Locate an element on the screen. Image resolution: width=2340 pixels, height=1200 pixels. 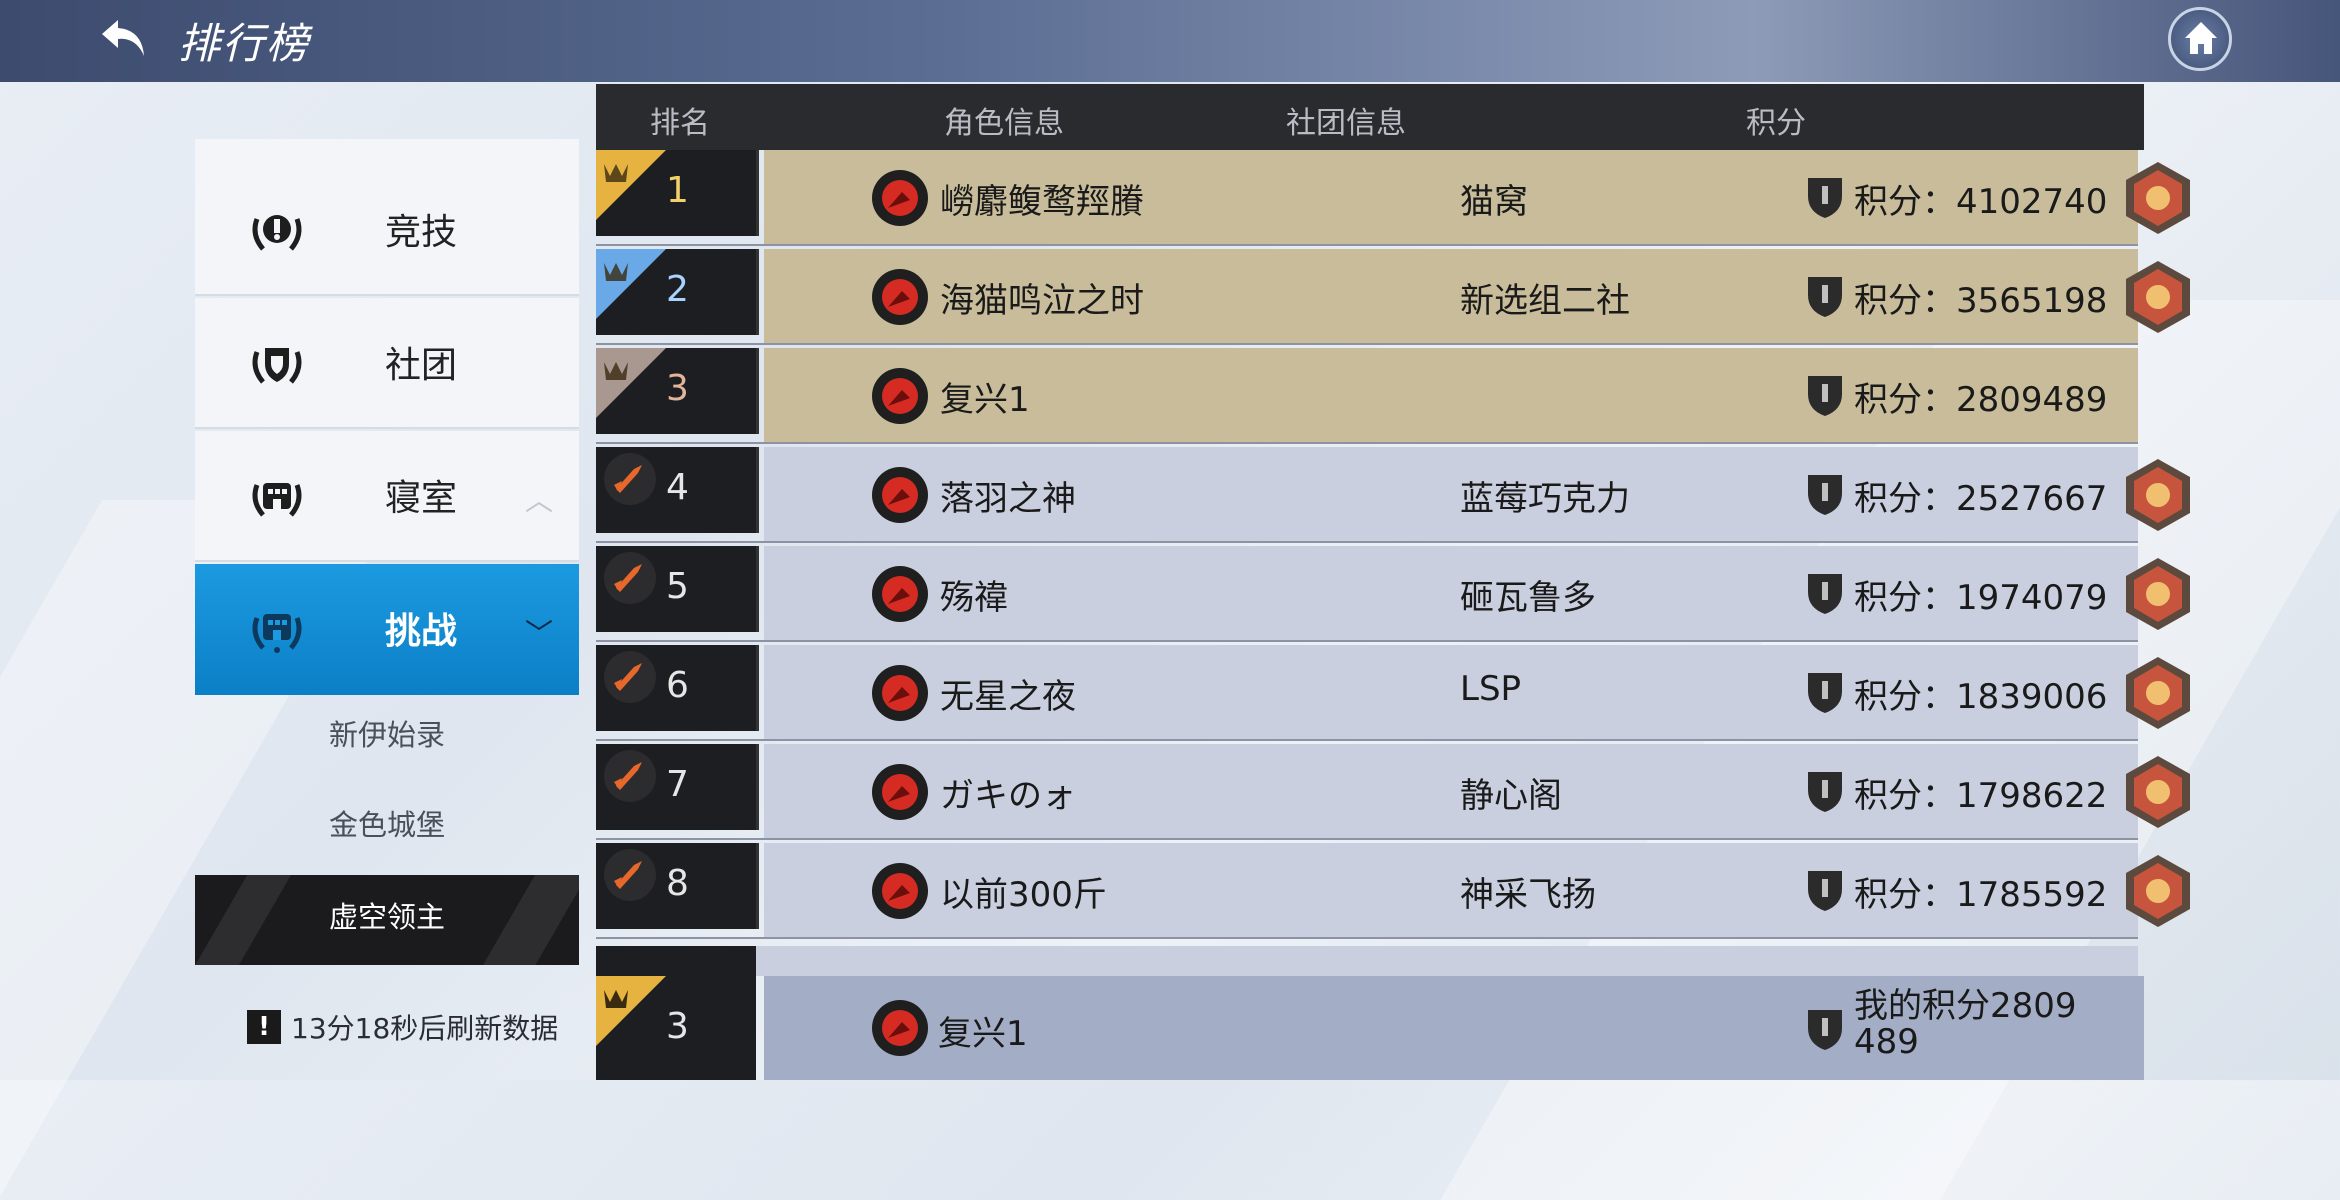
my-rank-row: 3 复兴1 我的积分2809489 is located at coordinates (1370, 1028).